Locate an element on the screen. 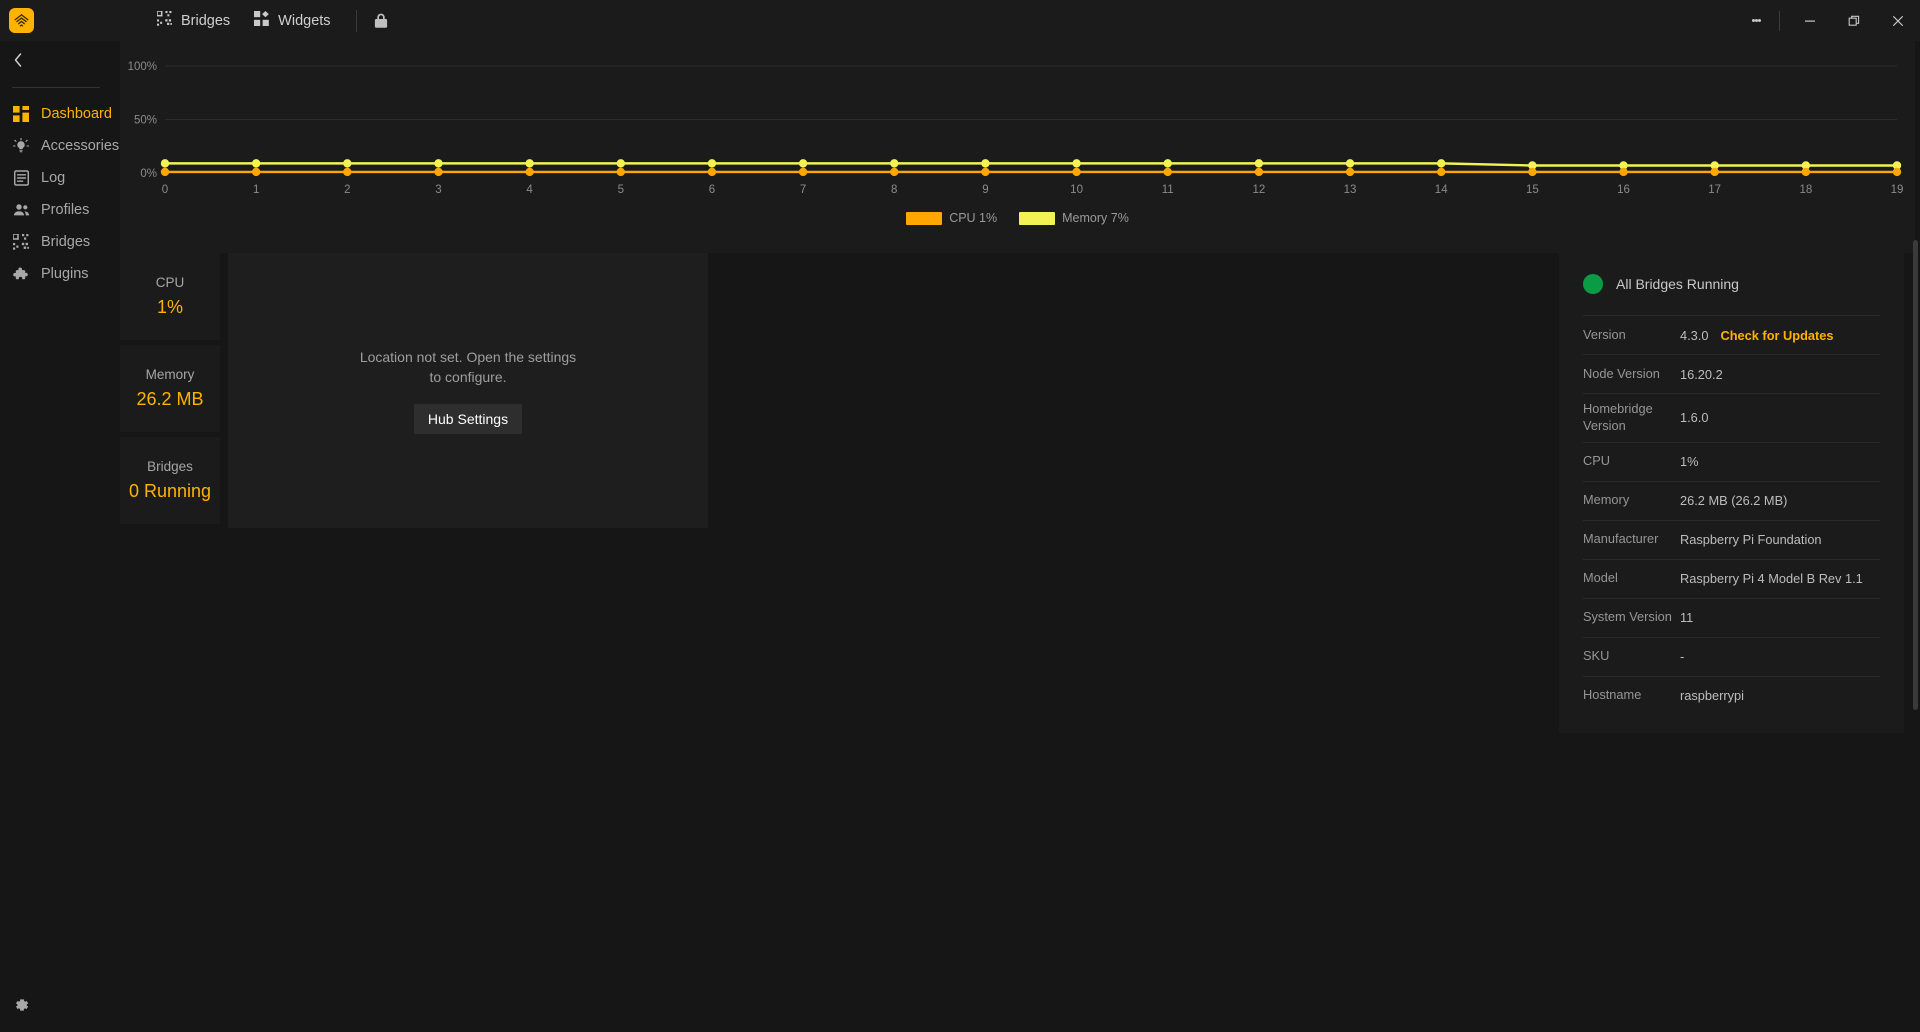  info-row-value: 16.20.2 is located at coordinates (1701, 374).